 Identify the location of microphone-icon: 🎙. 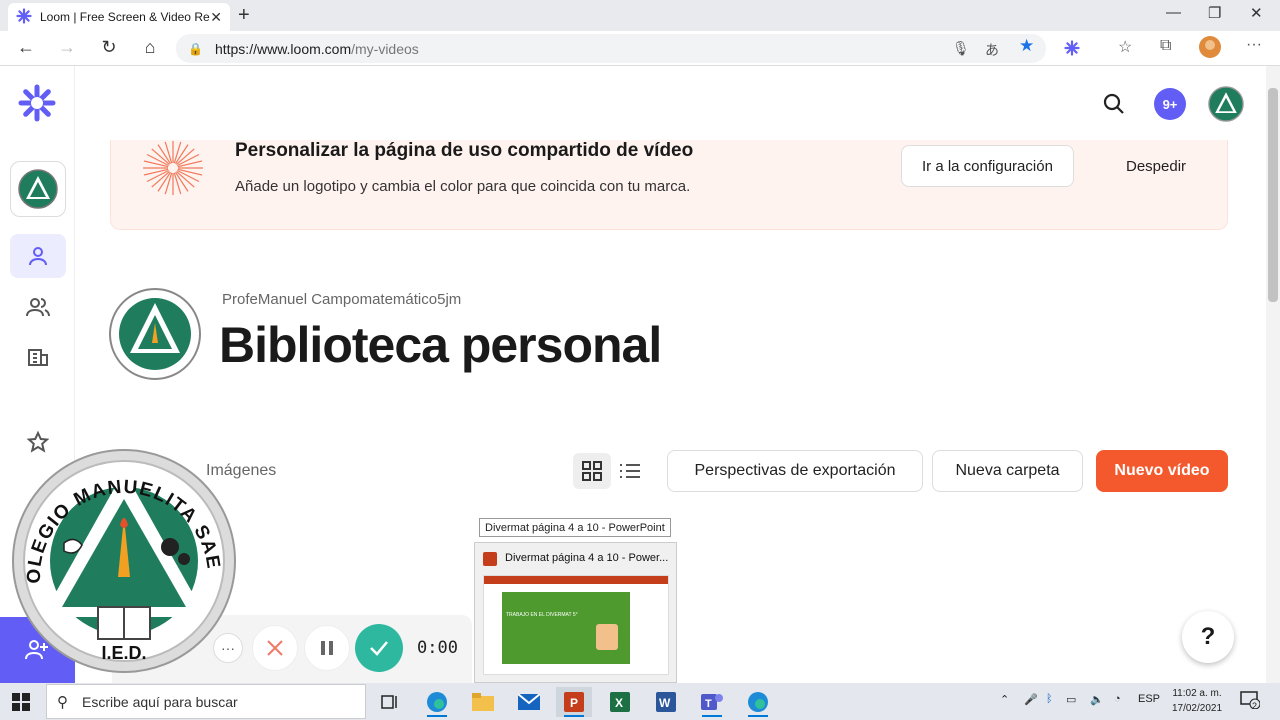
(961, 48).